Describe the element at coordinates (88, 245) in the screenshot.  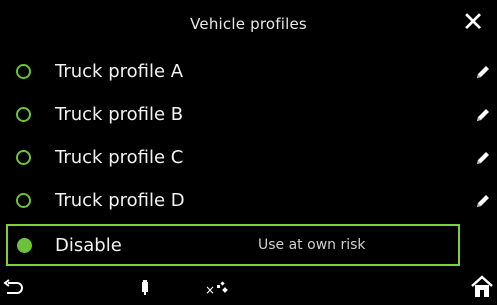
I see `disable-label: Disable` at that location.